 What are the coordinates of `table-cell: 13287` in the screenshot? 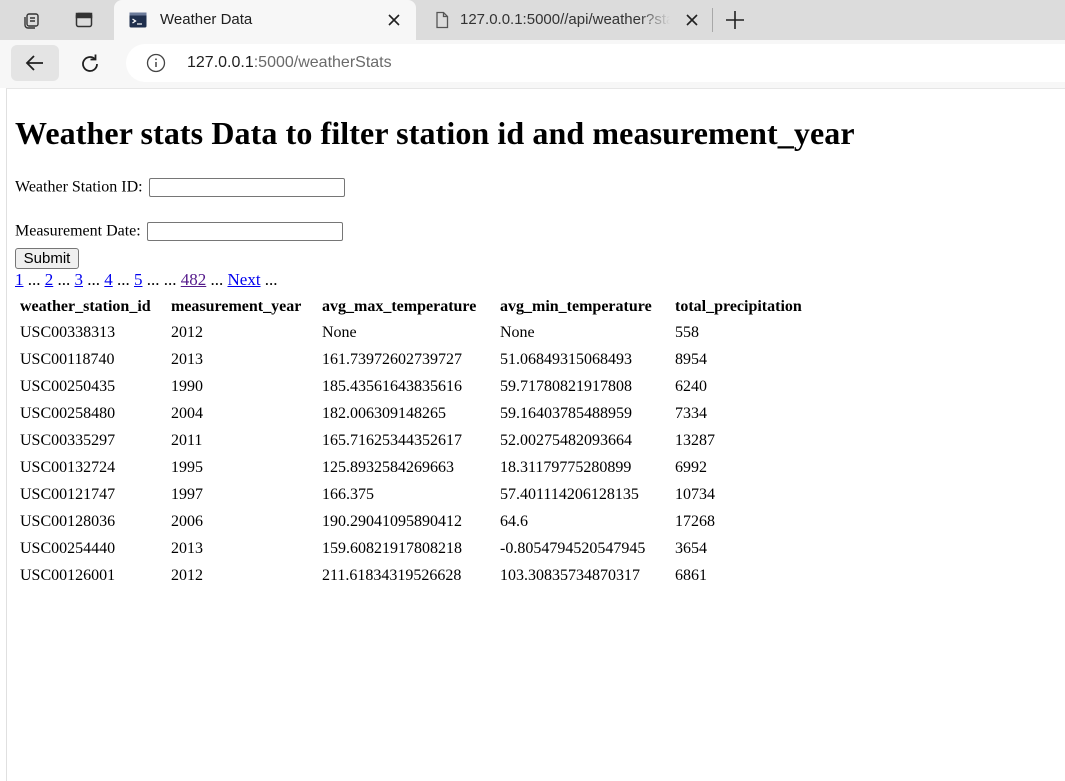 It's located at (695, 440).